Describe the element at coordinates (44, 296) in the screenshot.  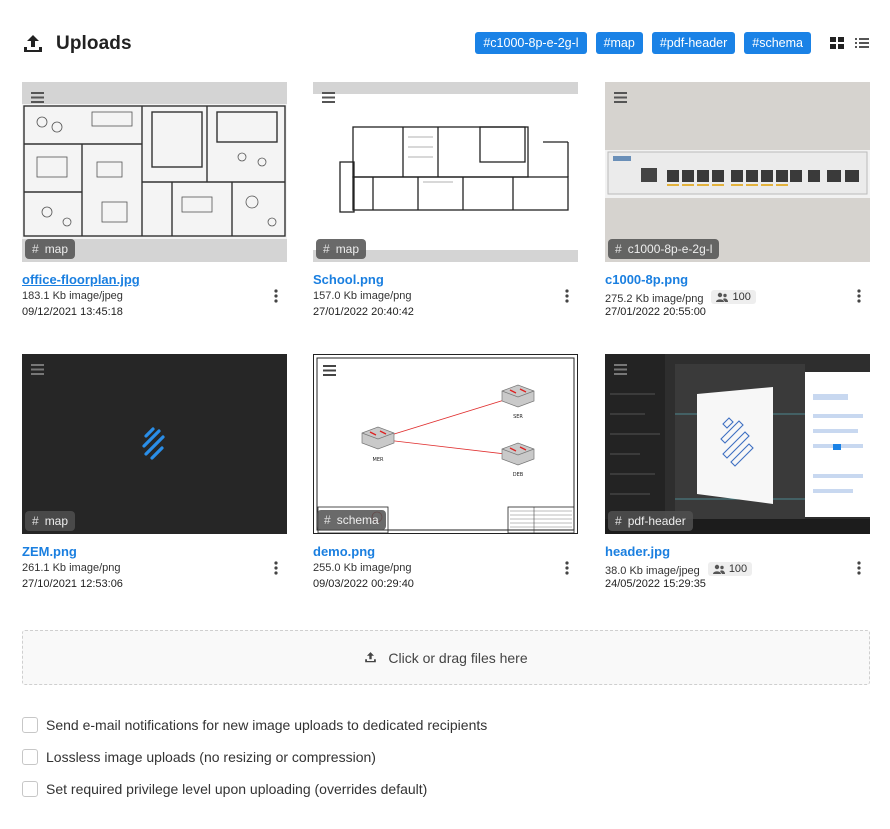
I see `file-size: 183.1 Kb` at that location.